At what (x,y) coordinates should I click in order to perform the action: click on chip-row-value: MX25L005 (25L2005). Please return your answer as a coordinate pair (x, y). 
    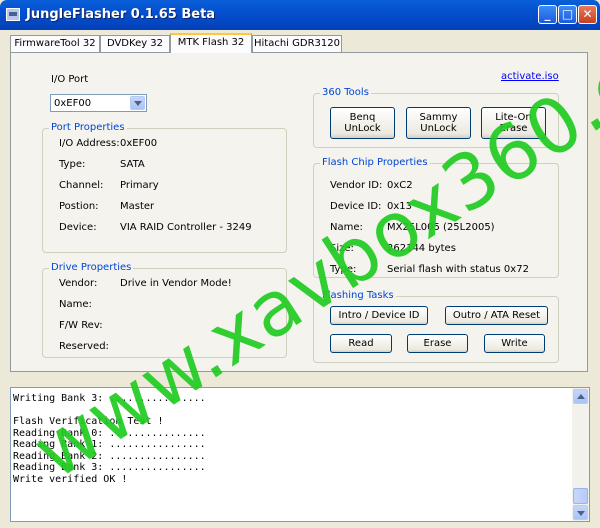
    Looking at the image, I should click on (441, 227).